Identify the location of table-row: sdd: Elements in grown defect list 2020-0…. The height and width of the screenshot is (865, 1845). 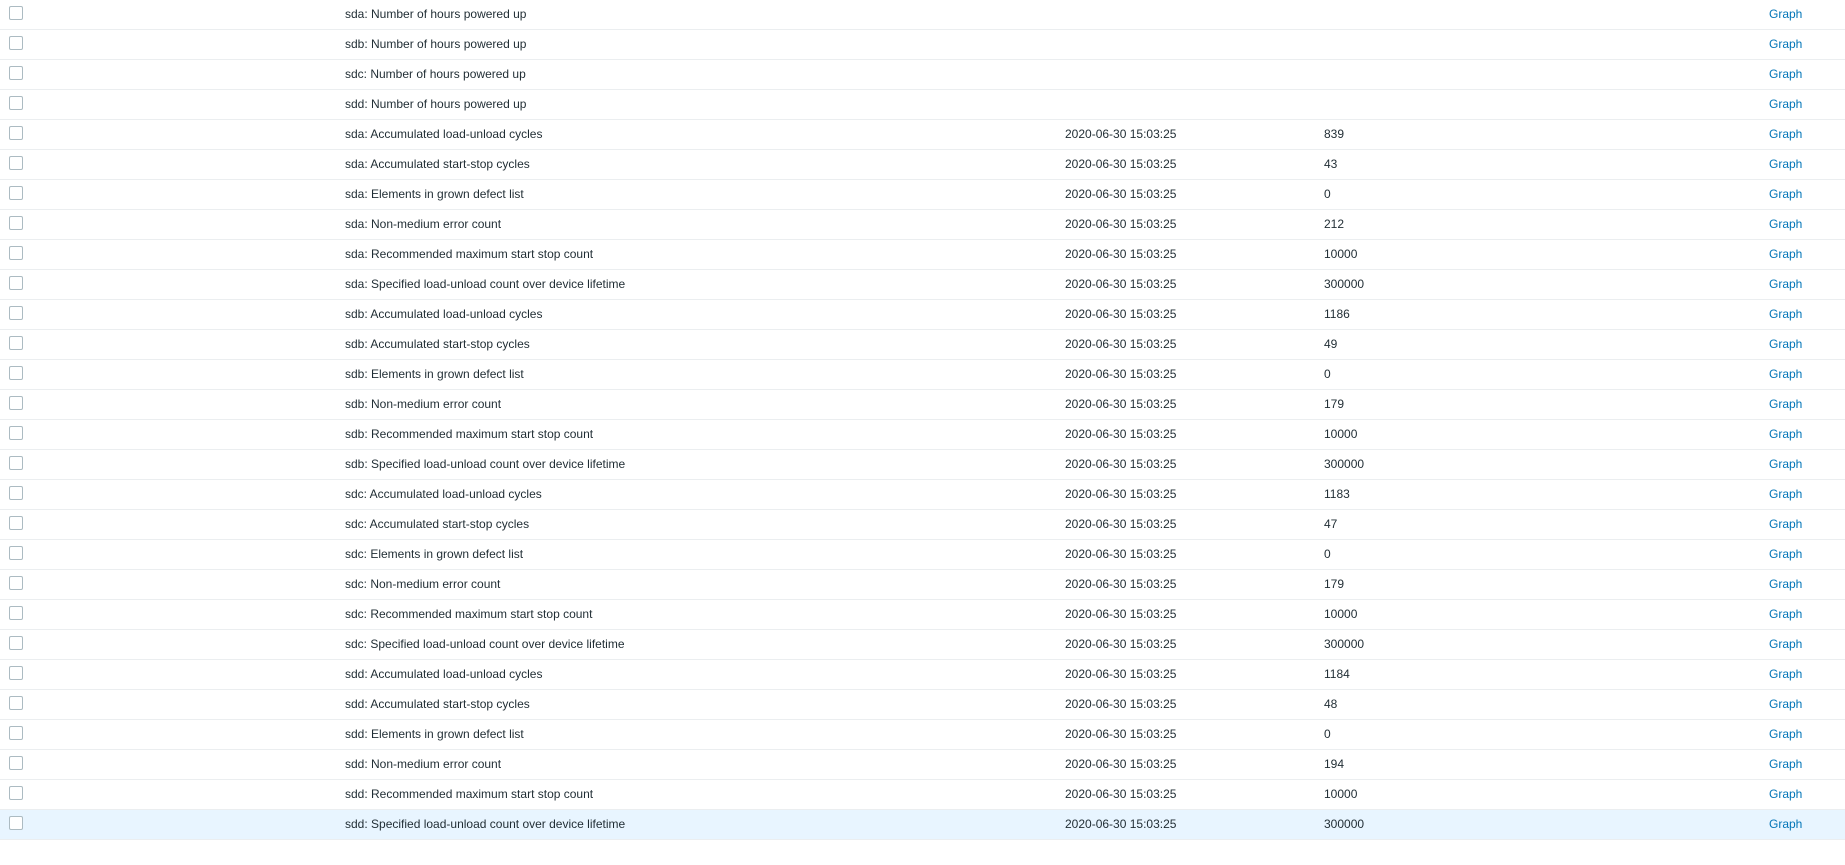
(922, 735).